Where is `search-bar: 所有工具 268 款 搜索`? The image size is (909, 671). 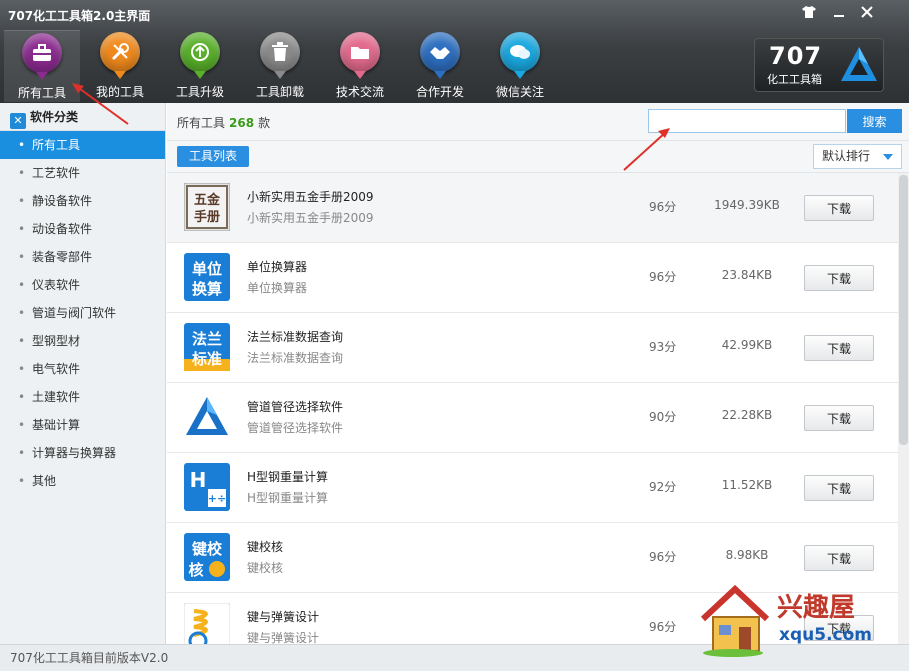
search-bar: 所有工具 268 款 搜索 is located at coordinates (538, 122).